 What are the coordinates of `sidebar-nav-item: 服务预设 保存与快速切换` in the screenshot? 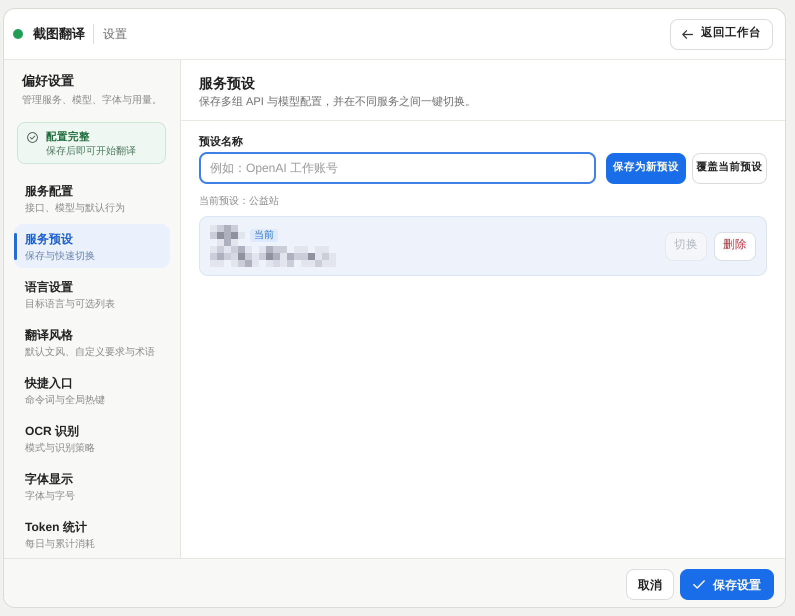 It's located at (92, 246).